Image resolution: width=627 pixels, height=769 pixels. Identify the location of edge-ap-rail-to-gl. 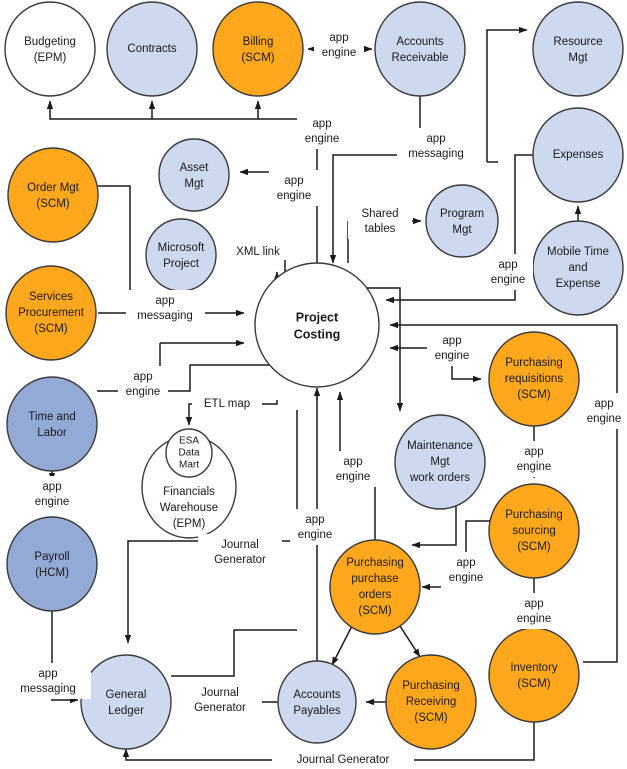
(234, 653).